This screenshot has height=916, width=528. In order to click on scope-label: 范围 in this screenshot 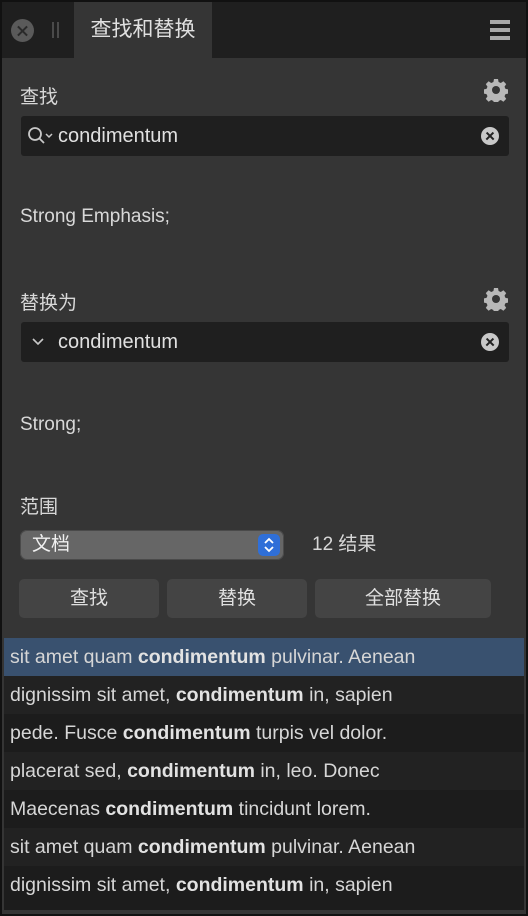, I will do `click(39, 507)`.